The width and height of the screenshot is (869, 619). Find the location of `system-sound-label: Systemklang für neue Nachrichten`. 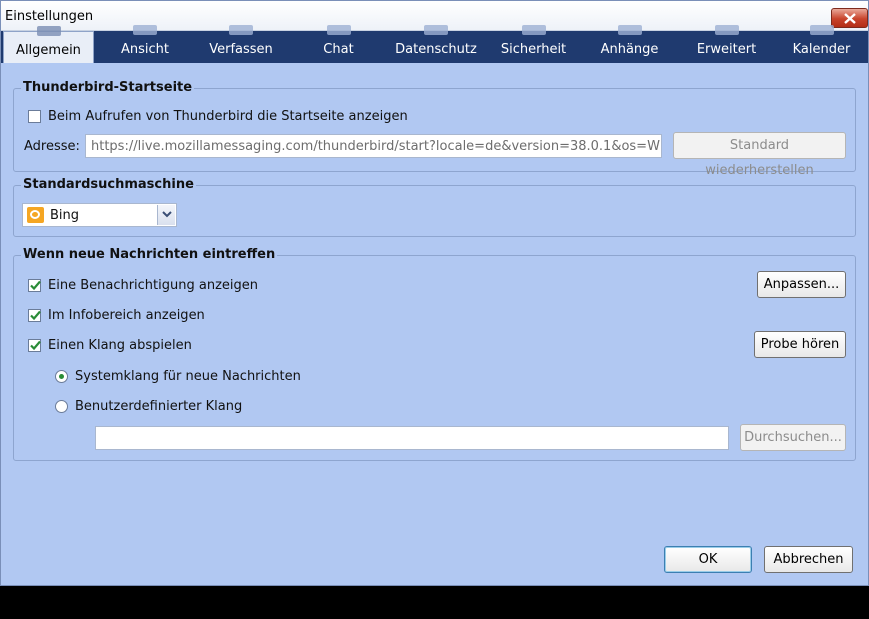

system-sound-label: Systemklang für neue Nachrichten is located at coordinates (188, 376).